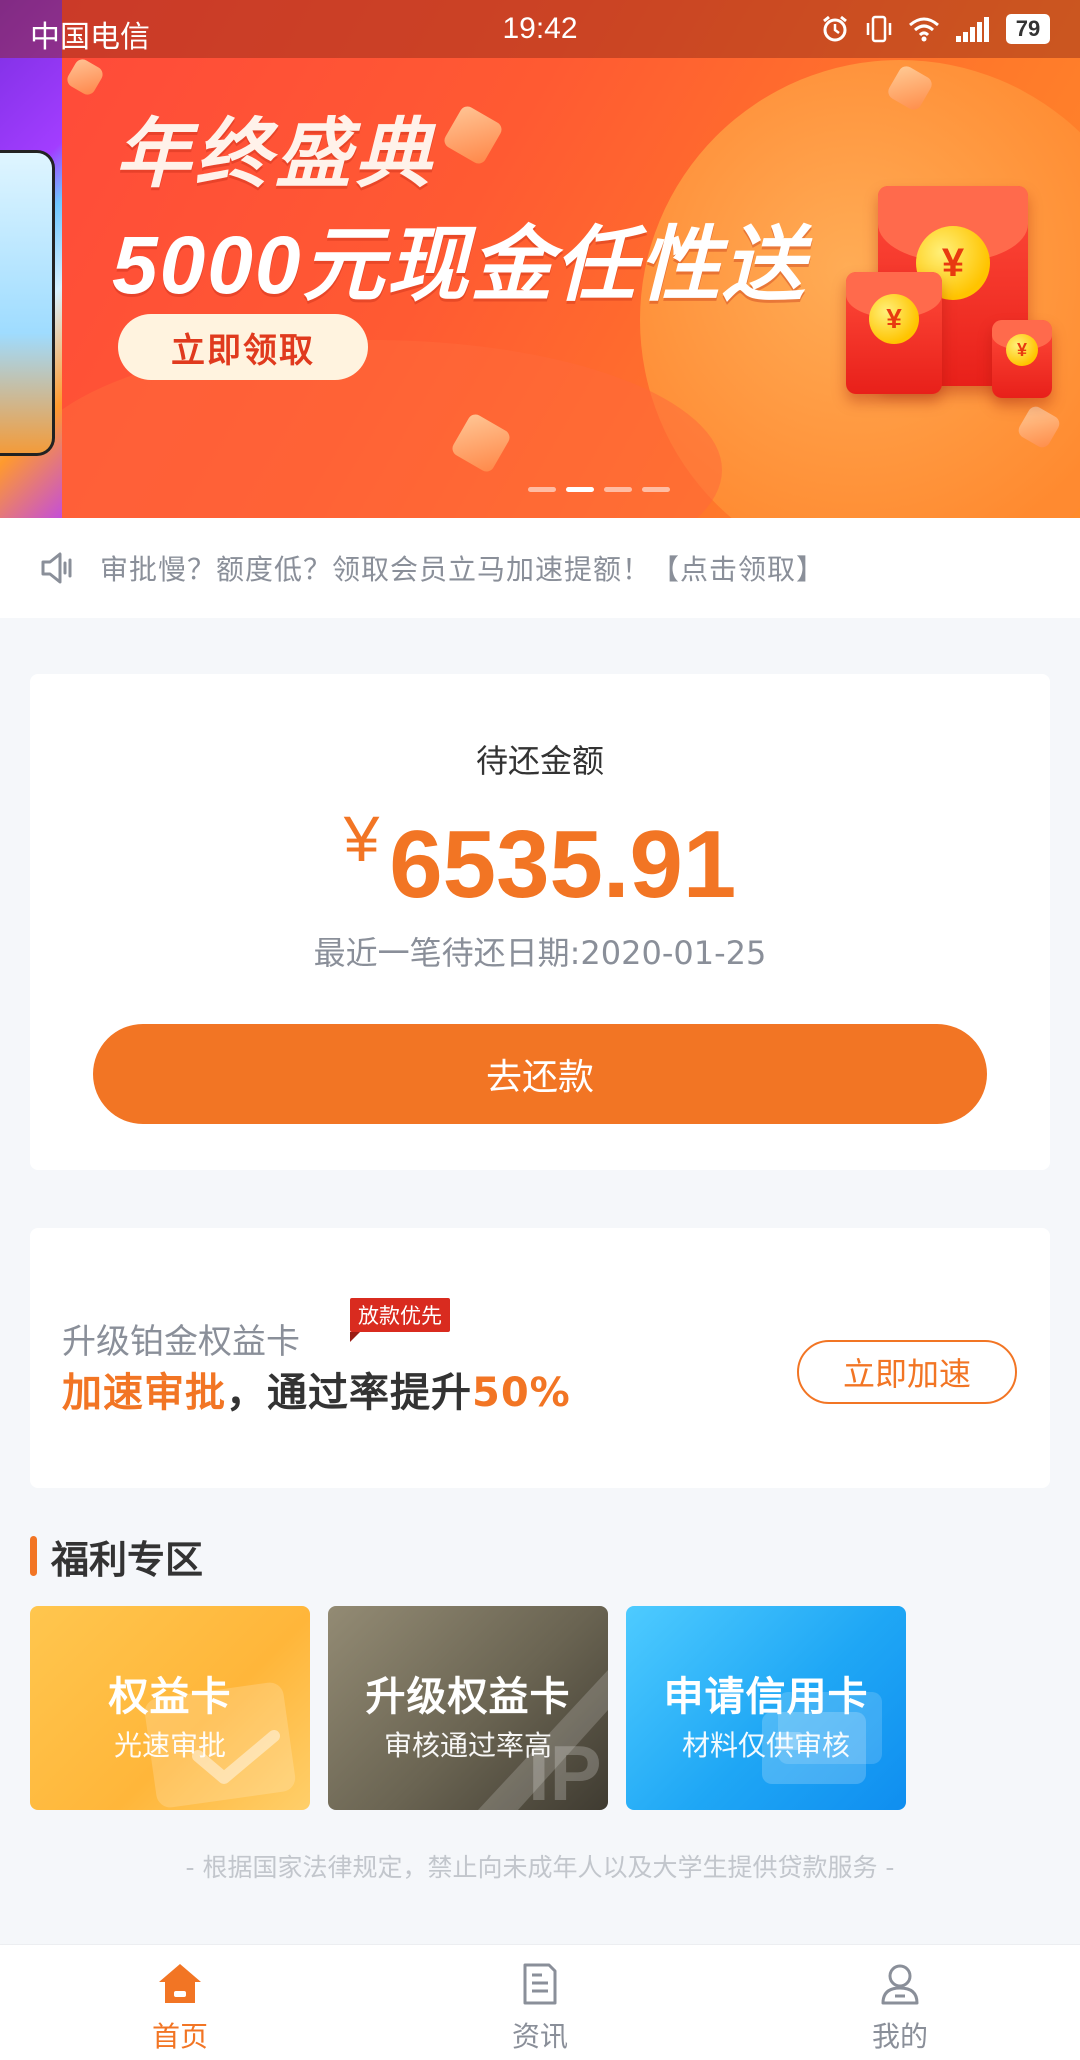 This screenshot has height=2060, width=1080. What do you see at coordinates (170, 1697) in the screenshot?
I see `tile-title: 权益卡` at bounding box center [170, 1697].